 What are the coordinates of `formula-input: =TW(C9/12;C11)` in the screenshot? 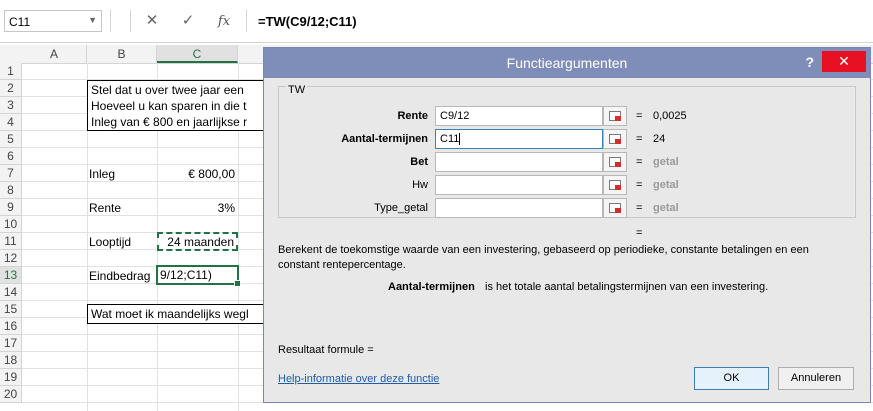 It's located at (307, 21).